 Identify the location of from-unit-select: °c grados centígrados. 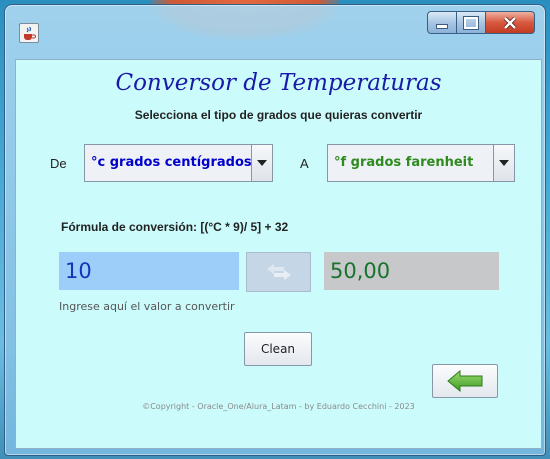
(178, 163).